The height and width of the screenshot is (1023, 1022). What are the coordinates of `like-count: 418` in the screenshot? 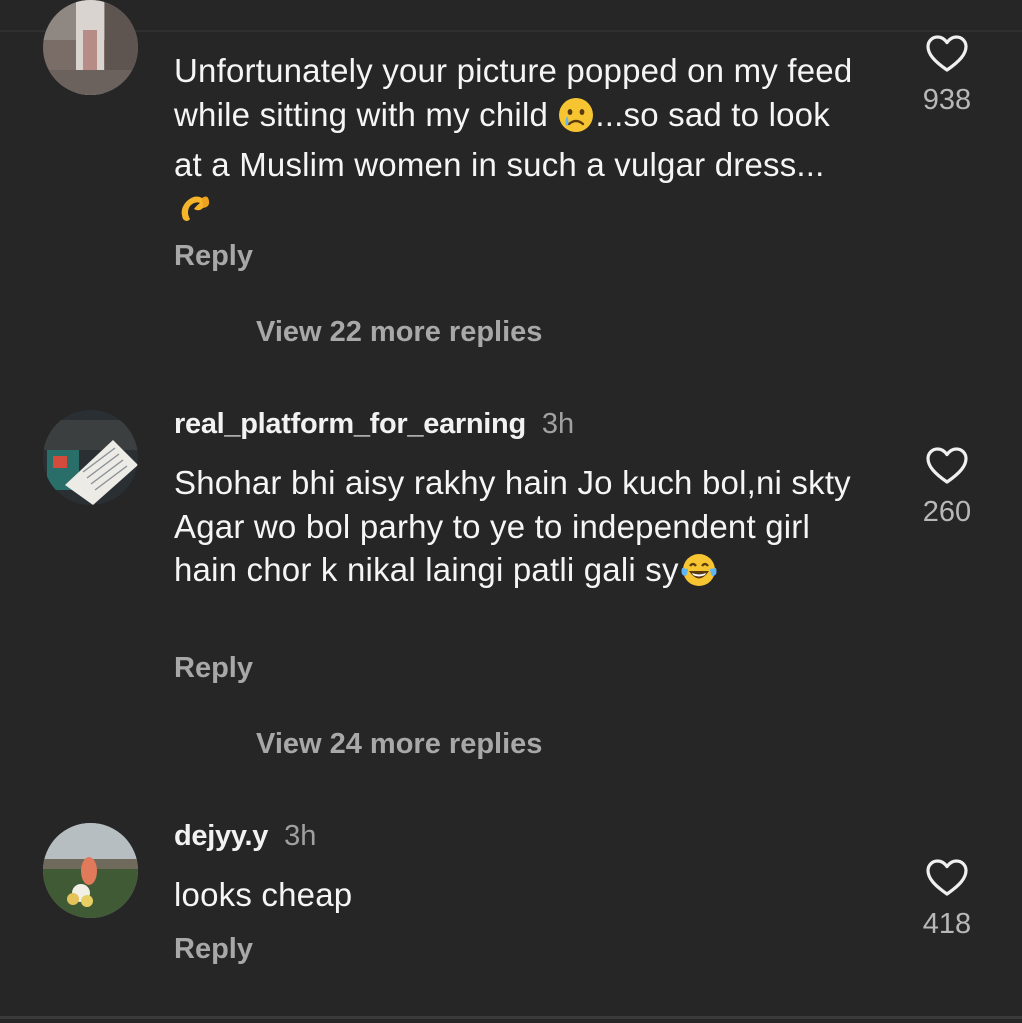 It's located at (947, 924).